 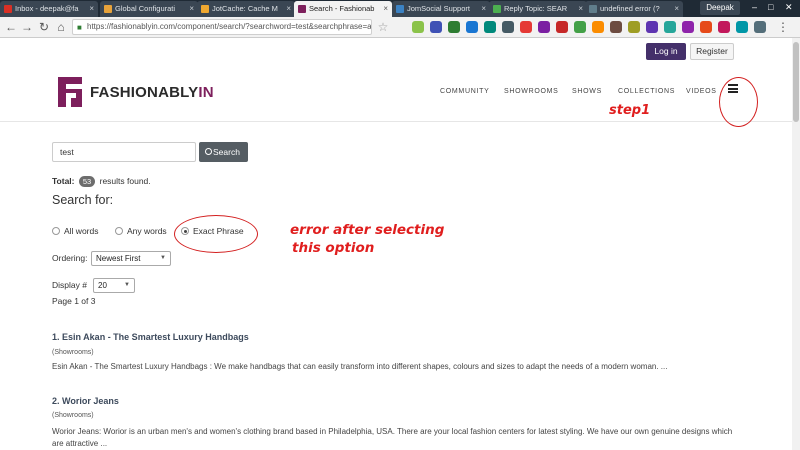 I want to click on total-suffix: results found., so click(x=125, y=181).